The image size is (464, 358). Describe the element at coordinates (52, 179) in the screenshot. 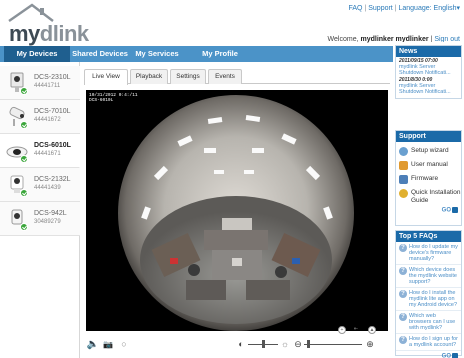

I see `device-name: DCS-2132L` at that location.